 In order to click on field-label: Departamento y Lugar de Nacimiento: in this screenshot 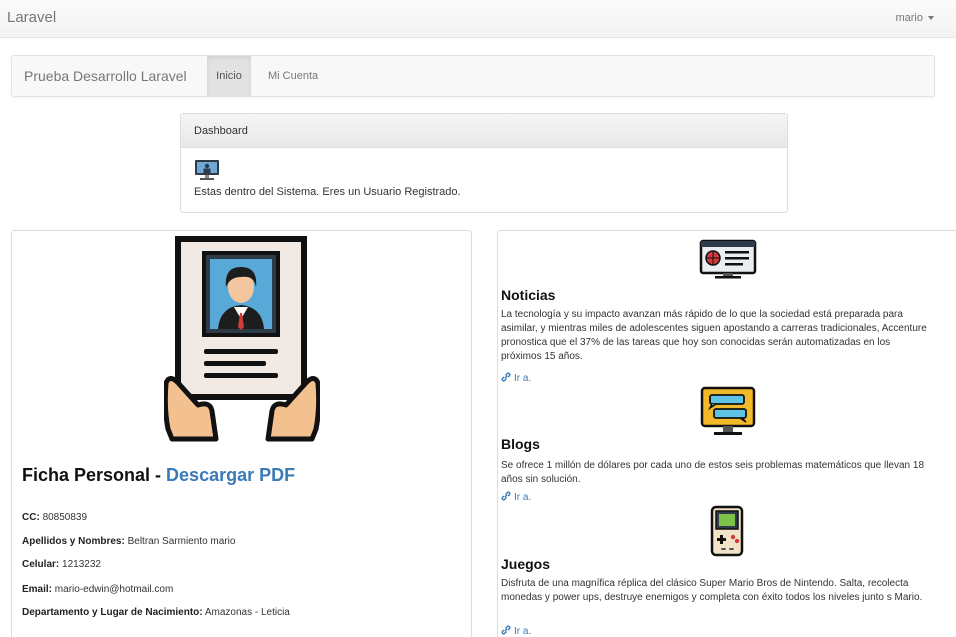, I will do `click(112, 612)`.